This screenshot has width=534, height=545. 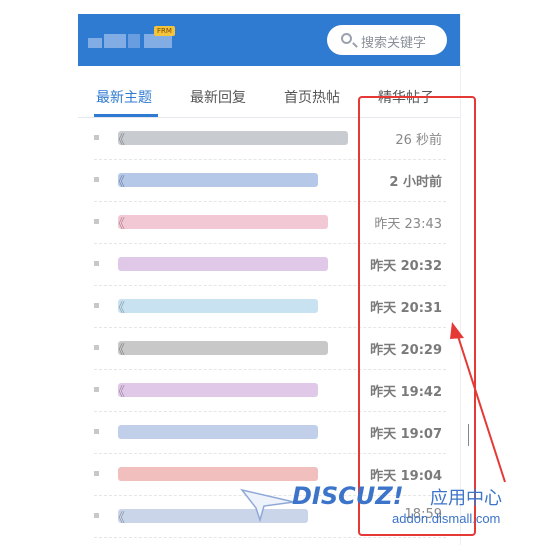 What do you see at coordinates (267, 505) in the screenshot?
I see `paper-plane-icon` at bounding box center [267, 505].